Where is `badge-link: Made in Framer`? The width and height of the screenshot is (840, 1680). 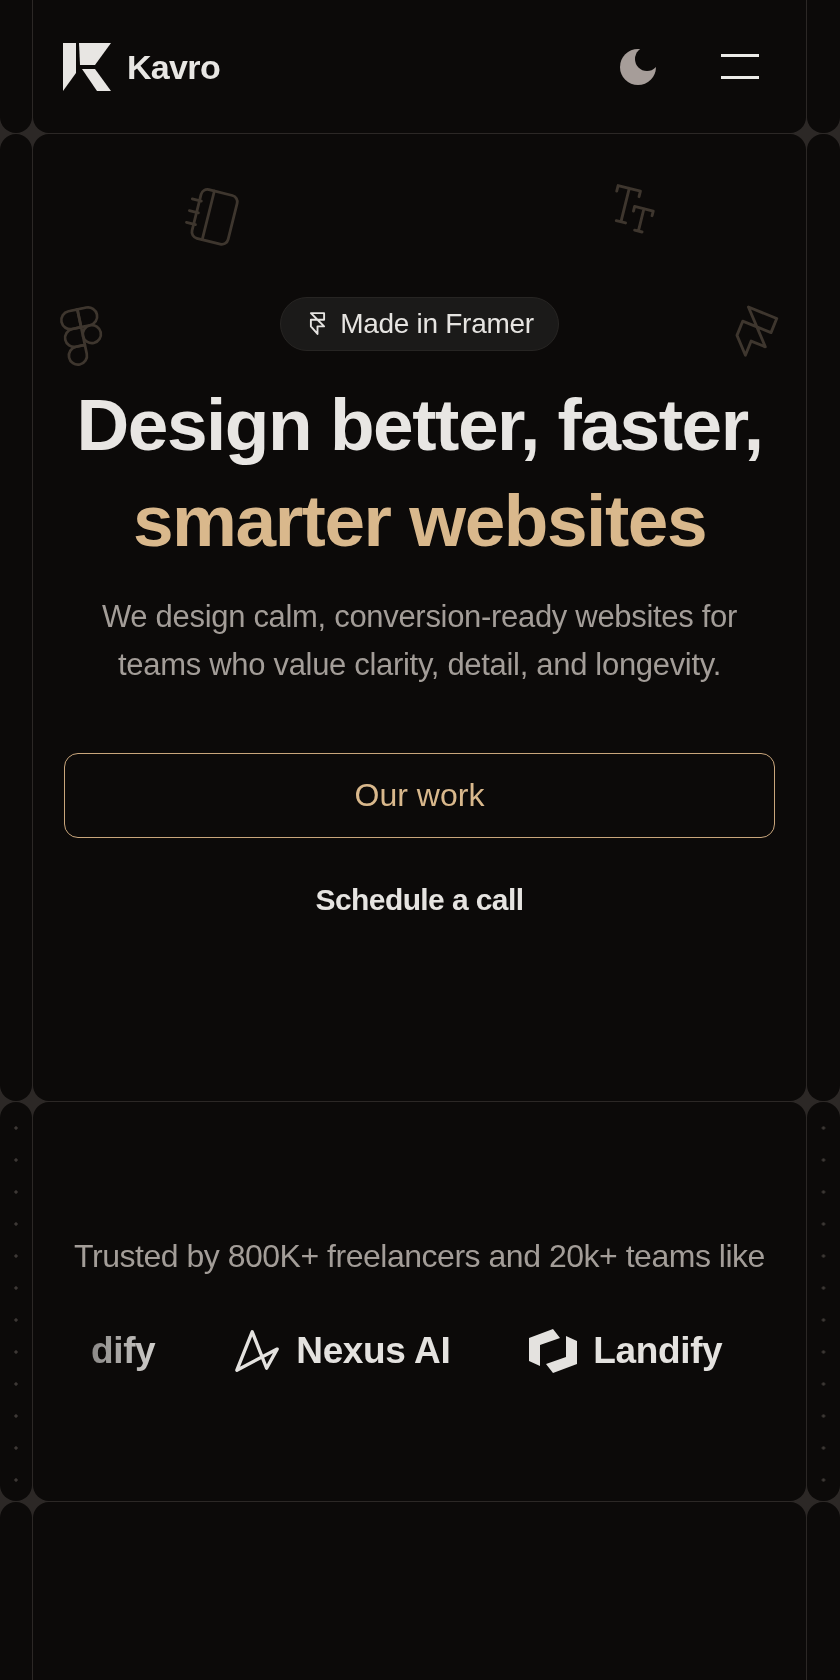
badge-link: Made in Framer is located at coordinates (419, 324).